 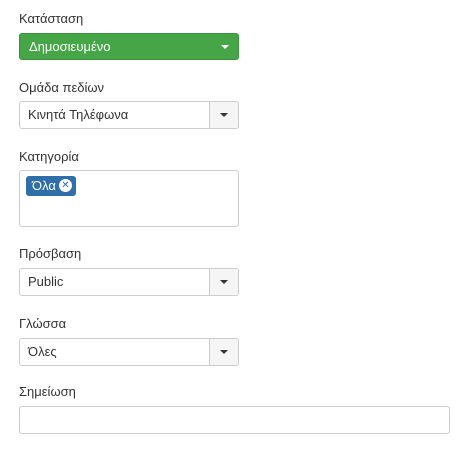 I want to click on note-input, so click(x=234, y=420).